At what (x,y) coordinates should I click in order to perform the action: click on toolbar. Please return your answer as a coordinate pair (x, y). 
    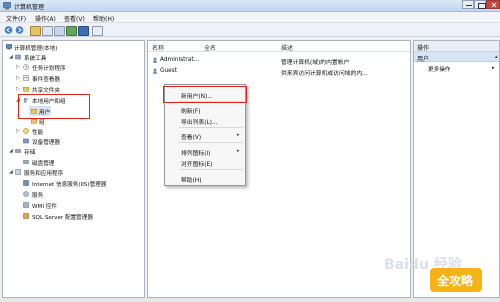
    Looking at the image, I should click on (250, 30).